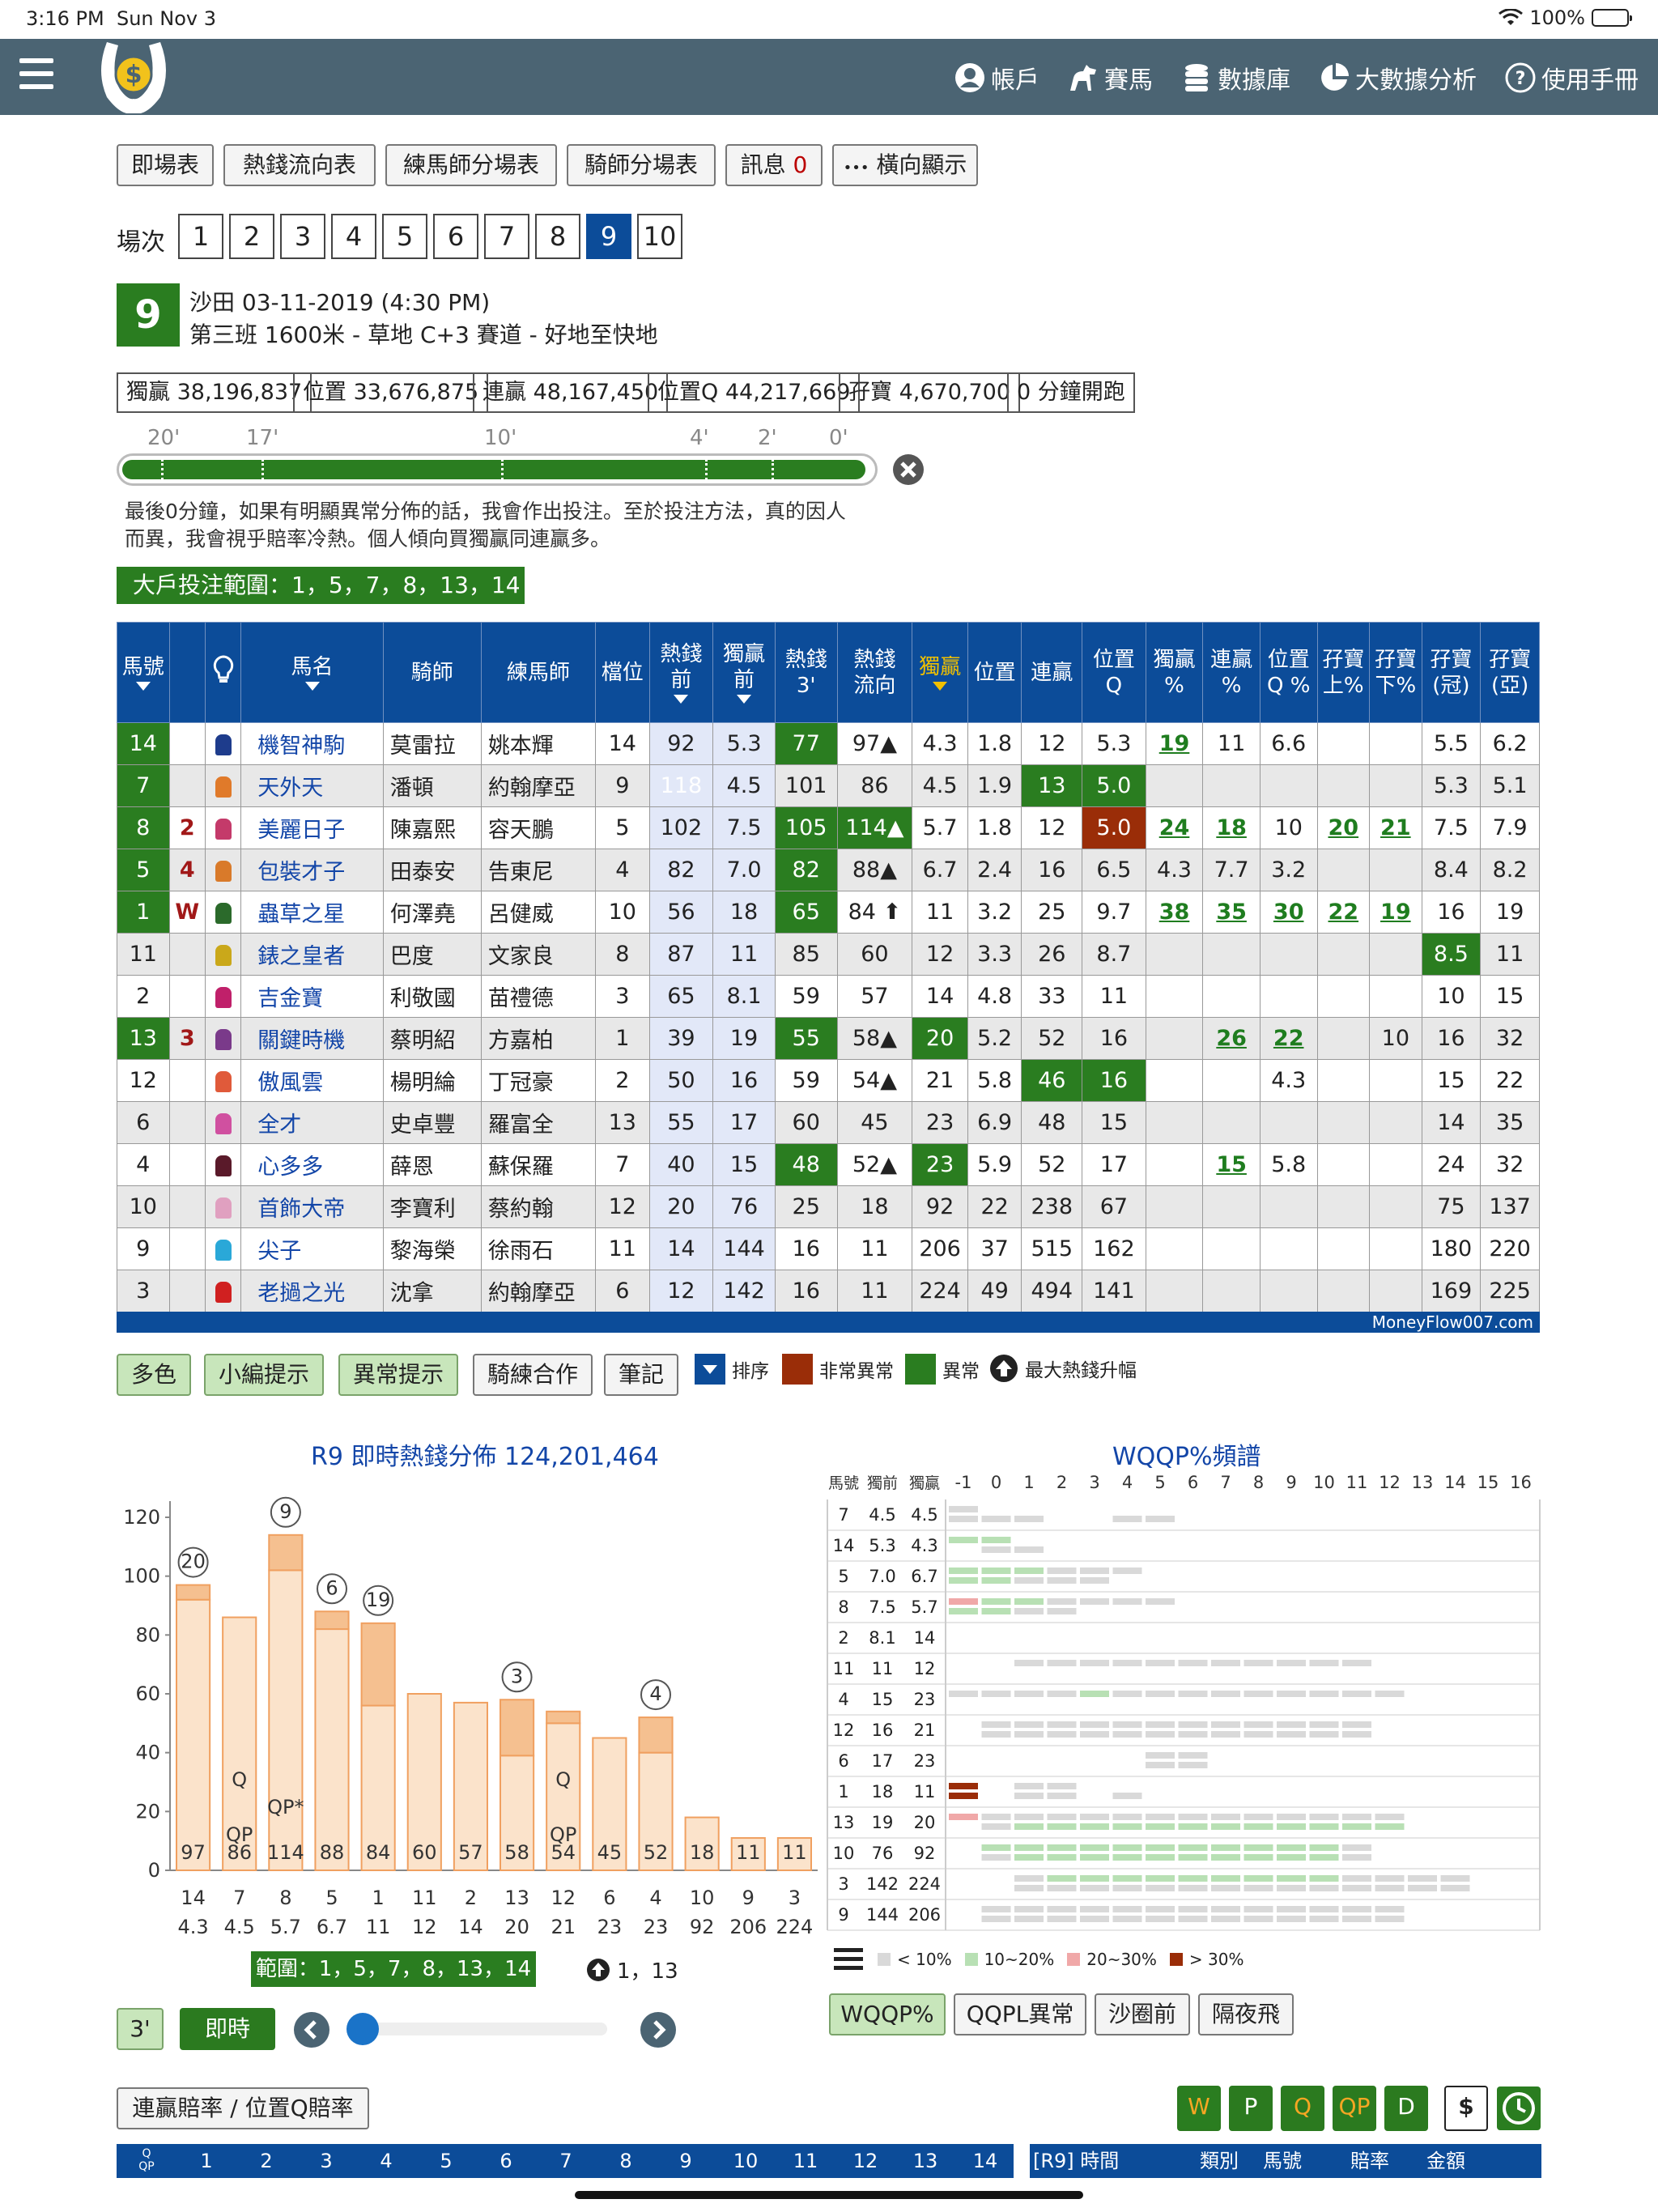 This screenshot has height=2212, width=1658. What do you see at coordinates (828, 1164) in the screenshot?
I see `table-row: 4 心多多 薛恩 蘇保羅 7 40 15 48 52▲ 23 5.9 52 17 15 5.8 24 32` at bounding box center [828, 1164].